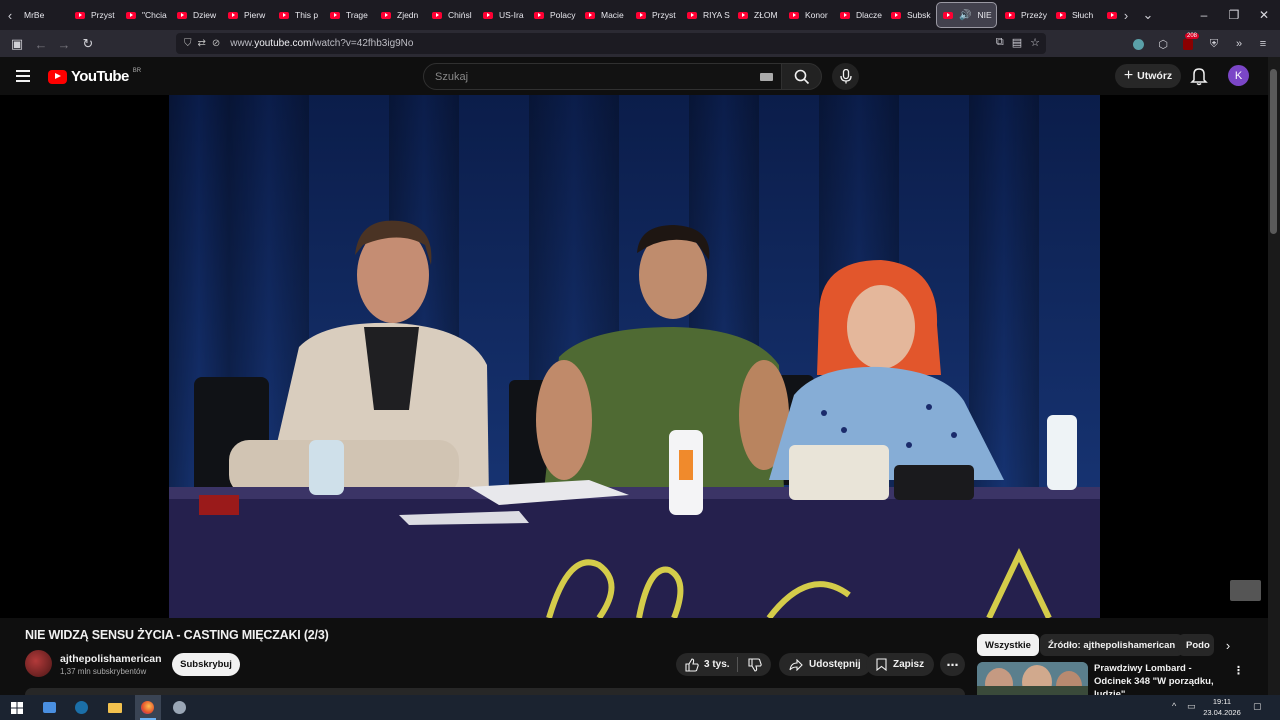 The width and height of the screenshot is (1280, 720). Describe the element at coordinates (23, 76) in the screenshot. I see `guide-menu-icon` at that location.